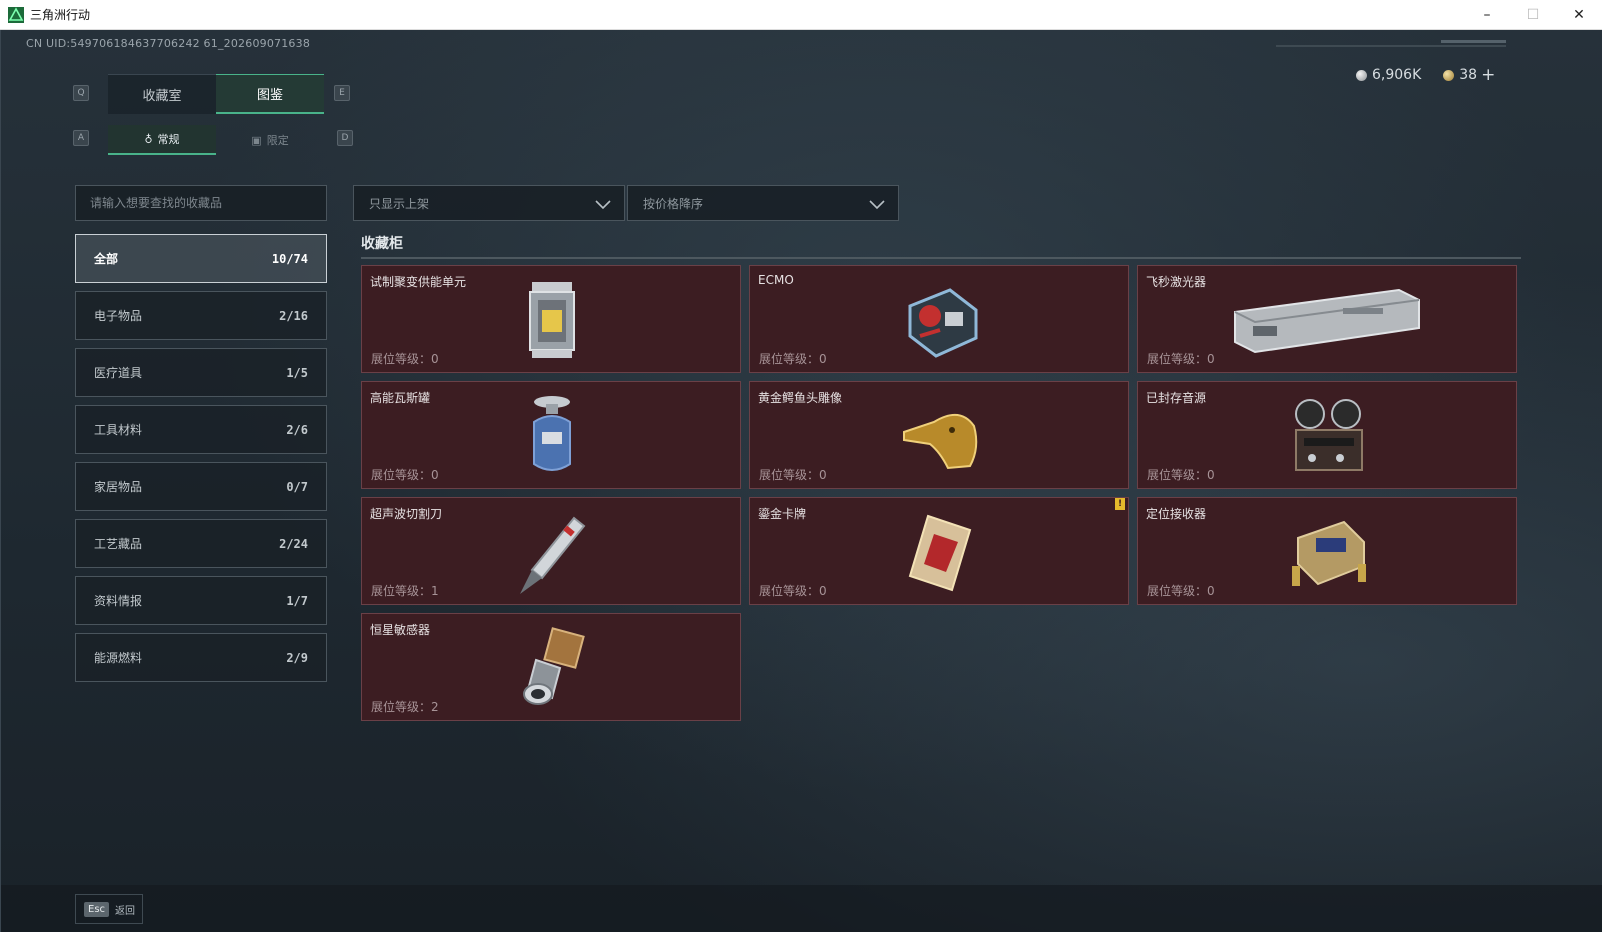 This screenshot has height=932, width=1602. Describe the element at coordinates (81, 138) in the screenshot. I see `key-hint-a: A` at that location.